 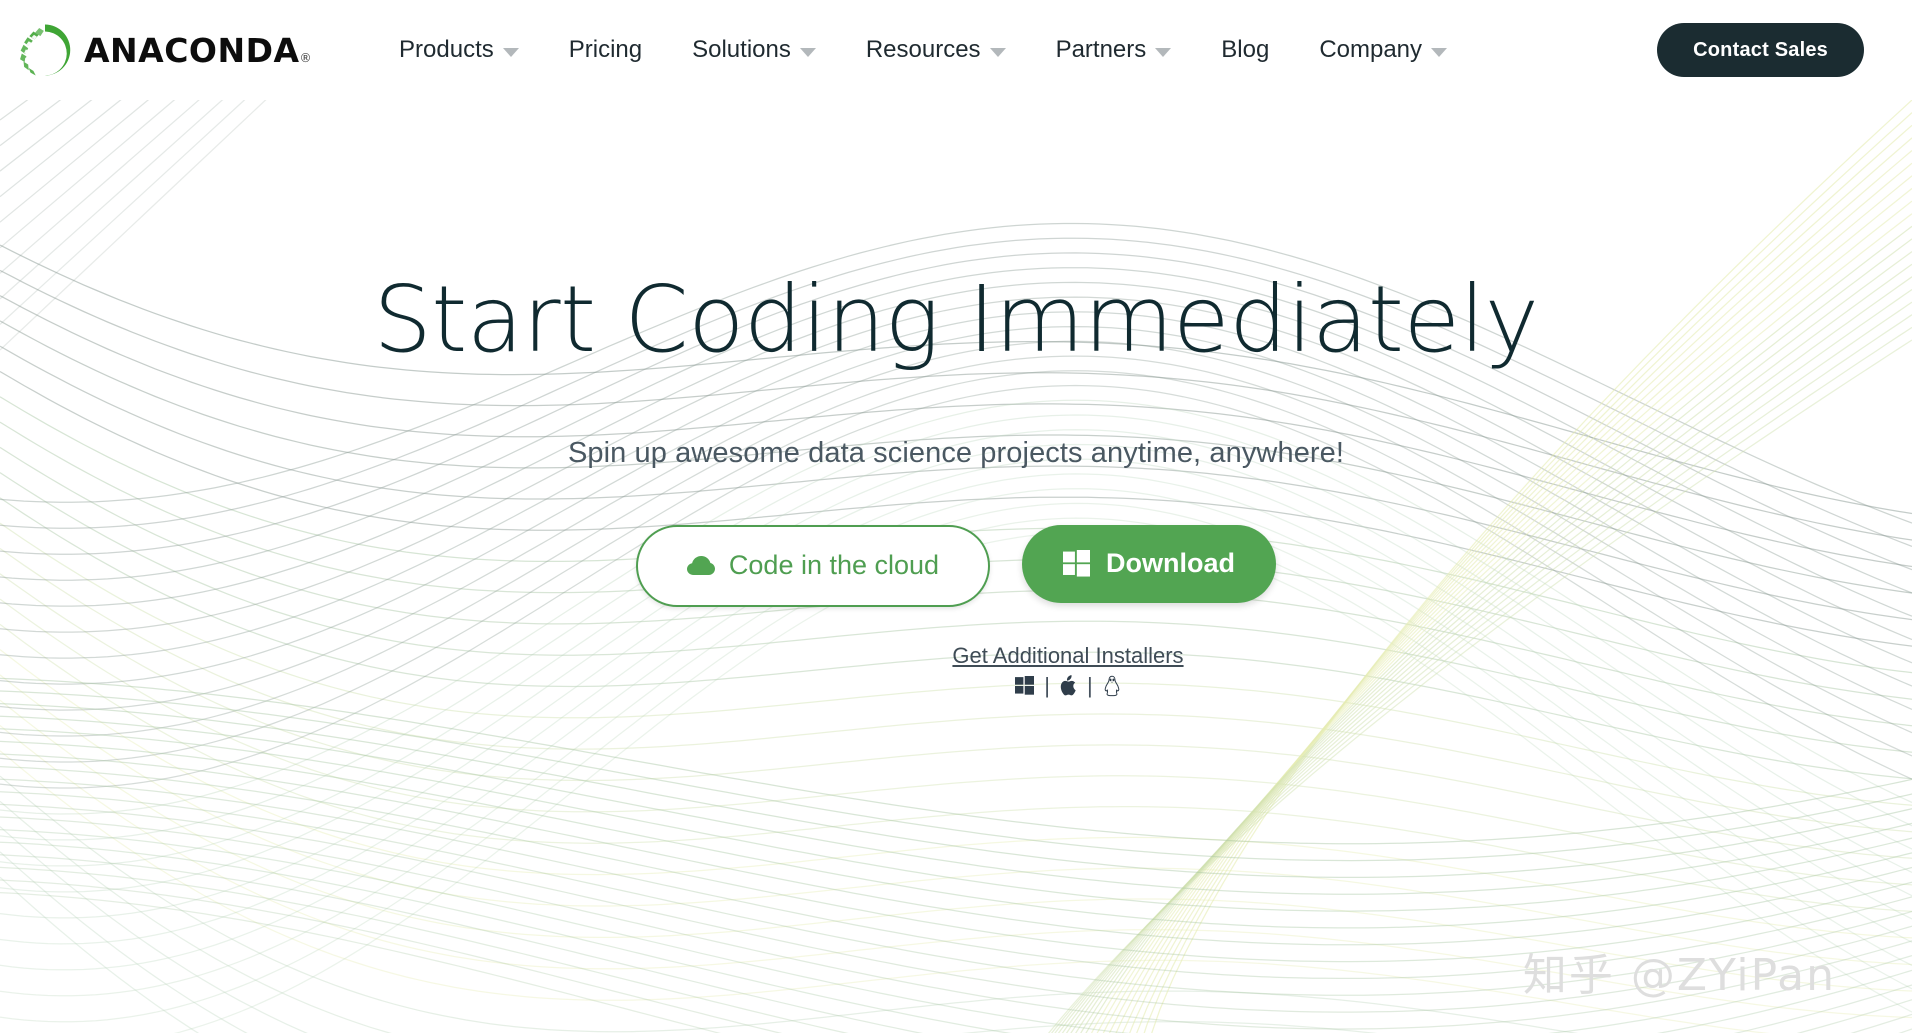 I want to click on nav-item-resources: Resources, so click(x=936, y=50).